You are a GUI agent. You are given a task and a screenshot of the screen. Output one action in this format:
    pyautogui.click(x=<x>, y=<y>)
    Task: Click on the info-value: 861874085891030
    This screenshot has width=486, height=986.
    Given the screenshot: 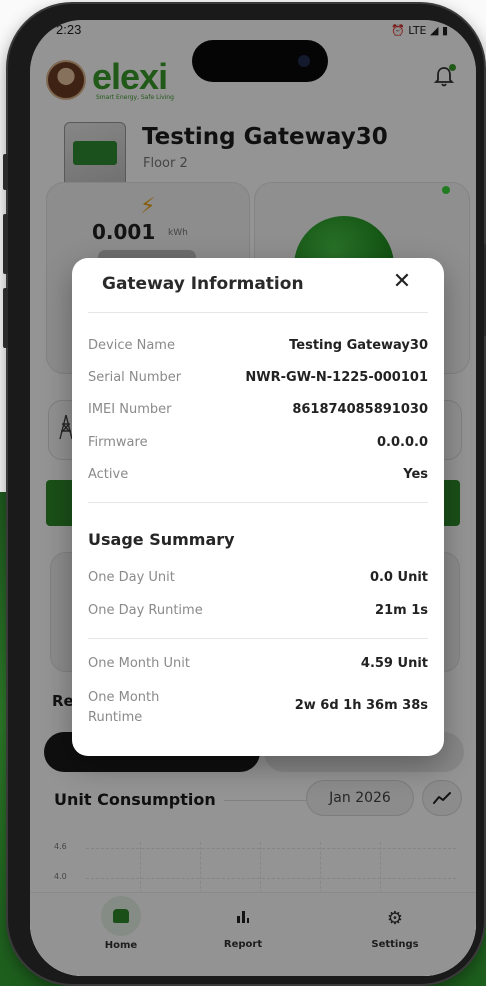 What is the action you would take?
    pyautogui.click(x=360, y=409)
    